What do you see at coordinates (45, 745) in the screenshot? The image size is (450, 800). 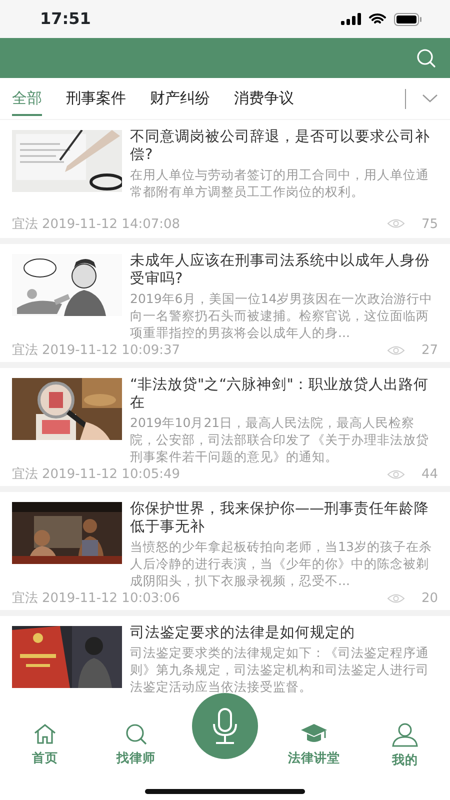 I see `nav-tab: 首页` at bounding box center [45, 745].